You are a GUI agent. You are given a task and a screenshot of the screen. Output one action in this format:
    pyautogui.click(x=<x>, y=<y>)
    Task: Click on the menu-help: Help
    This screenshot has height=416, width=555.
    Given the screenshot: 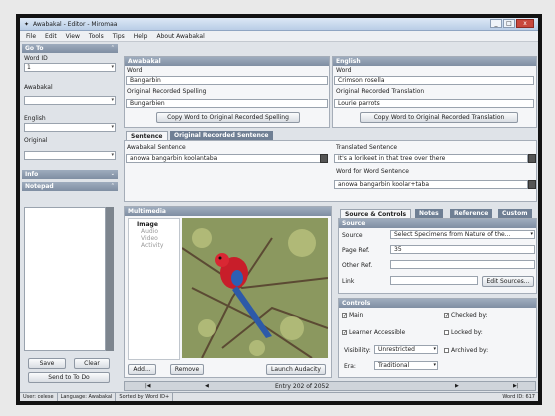 What is the action you would take?
    pyautogui.click(x=141, y=36)
    